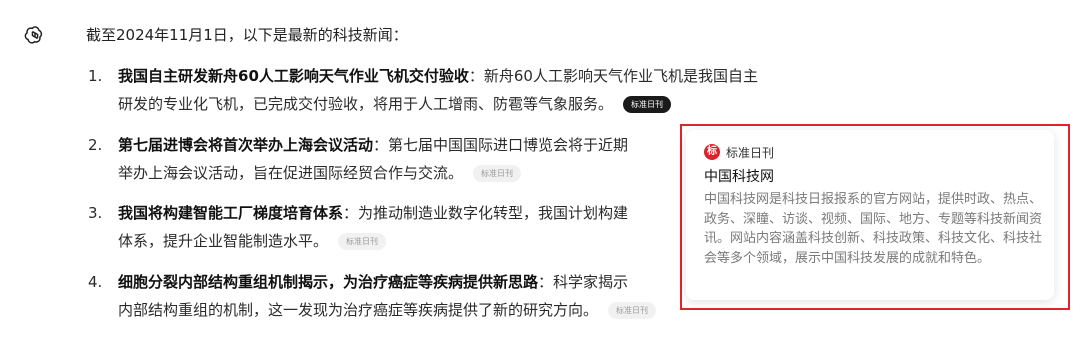  What do you see at coordinates (246, 145) in the screenshot?
I see `news-title: 第七届进博会将首次举办上海会议活动` at bounding box center [246, 145].